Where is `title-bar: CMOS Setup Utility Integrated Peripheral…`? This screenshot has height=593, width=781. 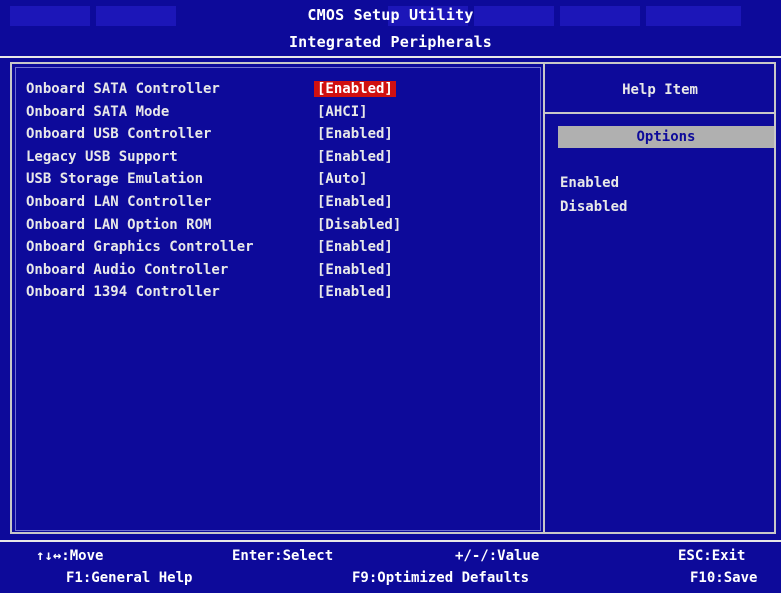 title-bar: CMOS Setup Utility Integrated Peripheral… is located at coordinates (390, 28).